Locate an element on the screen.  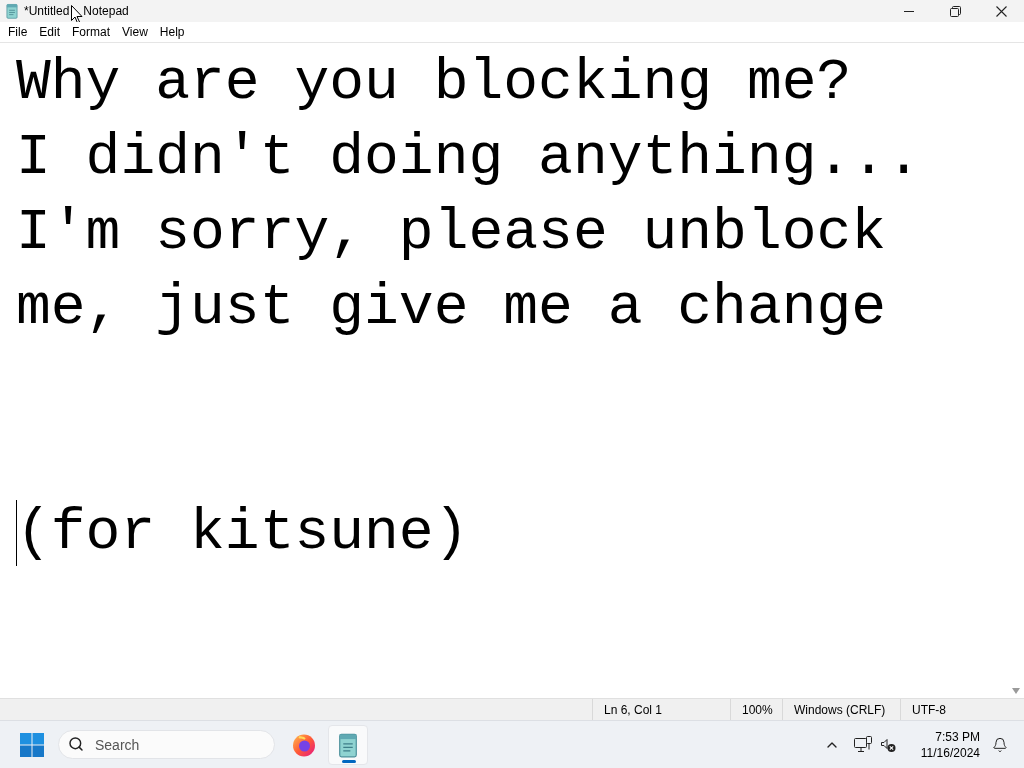
menu-item: Edit is located at coordinates (50, 32).